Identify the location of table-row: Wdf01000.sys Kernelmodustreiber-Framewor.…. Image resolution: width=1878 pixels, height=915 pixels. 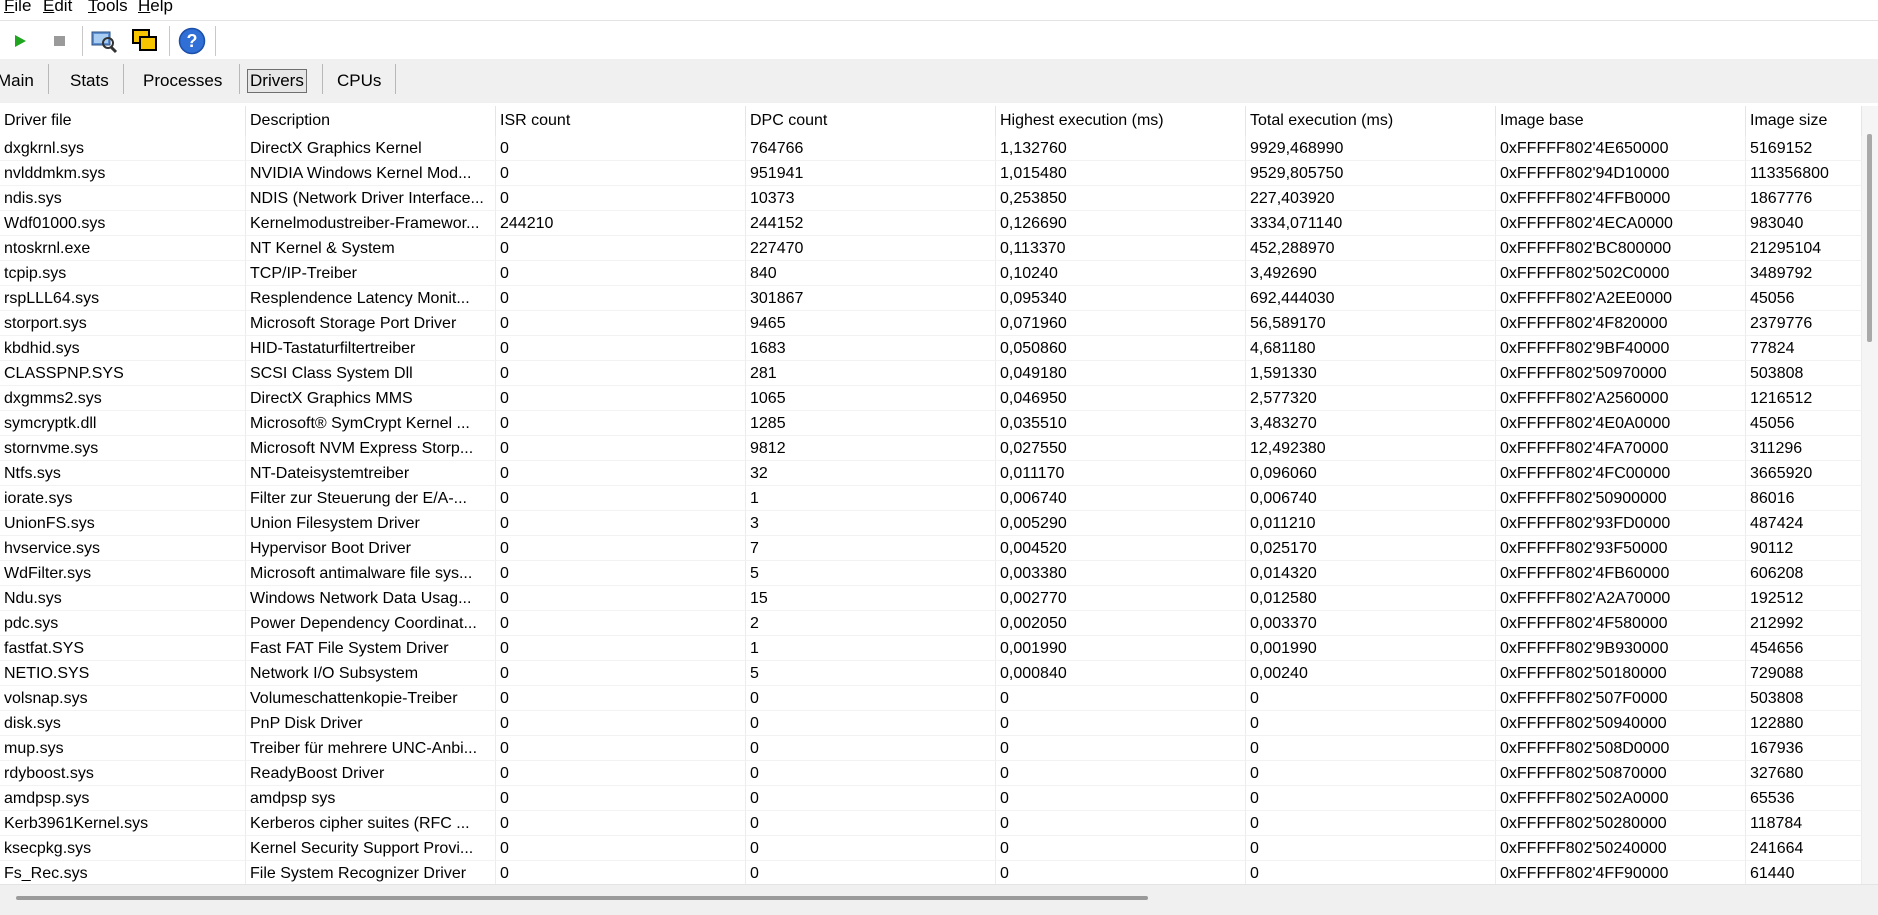
(931, 223).